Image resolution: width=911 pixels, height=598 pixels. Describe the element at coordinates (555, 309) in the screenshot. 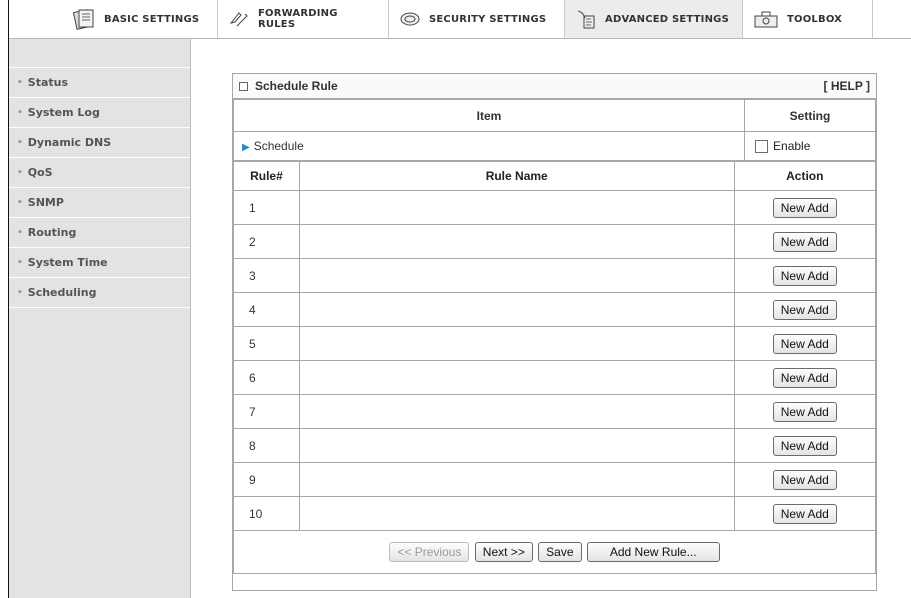

I see `table-row: 4 New Add` at that location.